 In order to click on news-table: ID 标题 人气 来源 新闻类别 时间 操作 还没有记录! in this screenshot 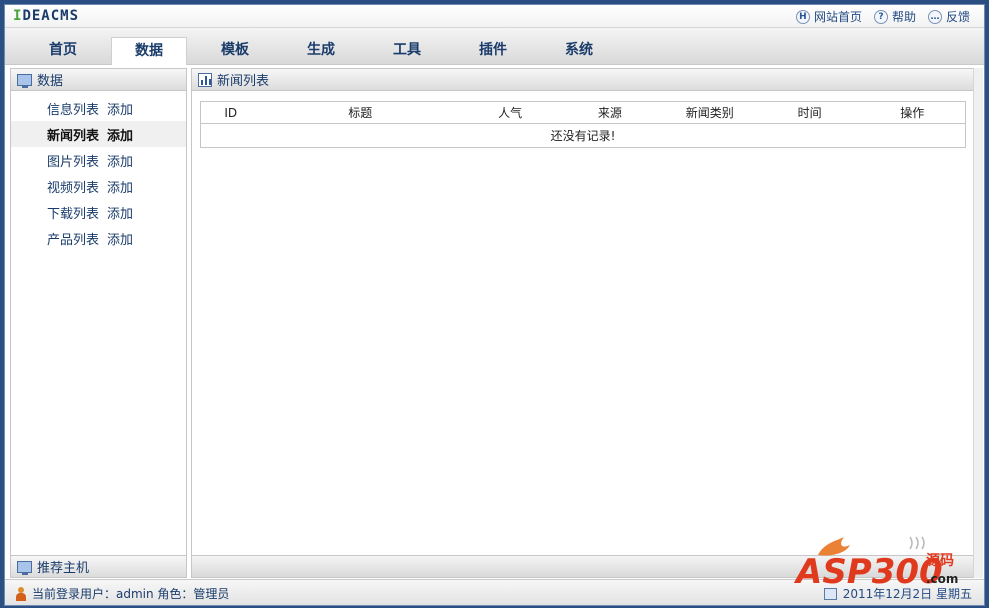, I will do `click(583, 124)`.